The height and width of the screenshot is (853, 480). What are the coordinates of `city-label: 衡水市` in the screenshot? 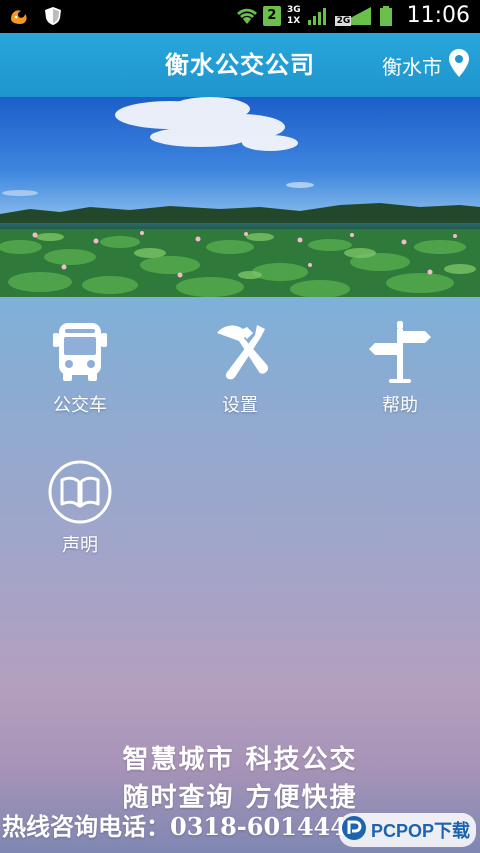 It's located at (412, 66).